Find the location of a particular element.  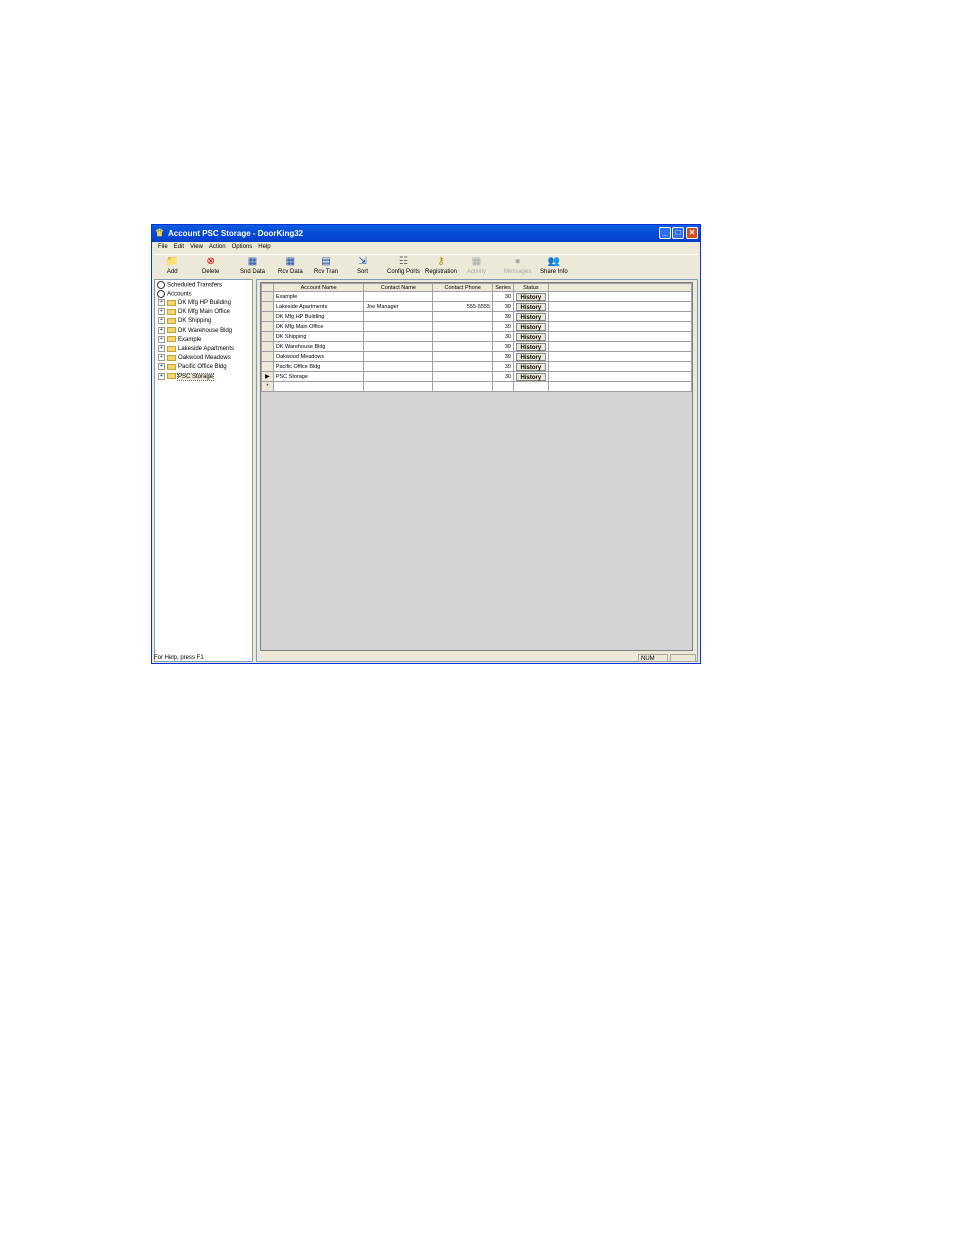

close-button: ✕ is located at coordinates (692, 233).